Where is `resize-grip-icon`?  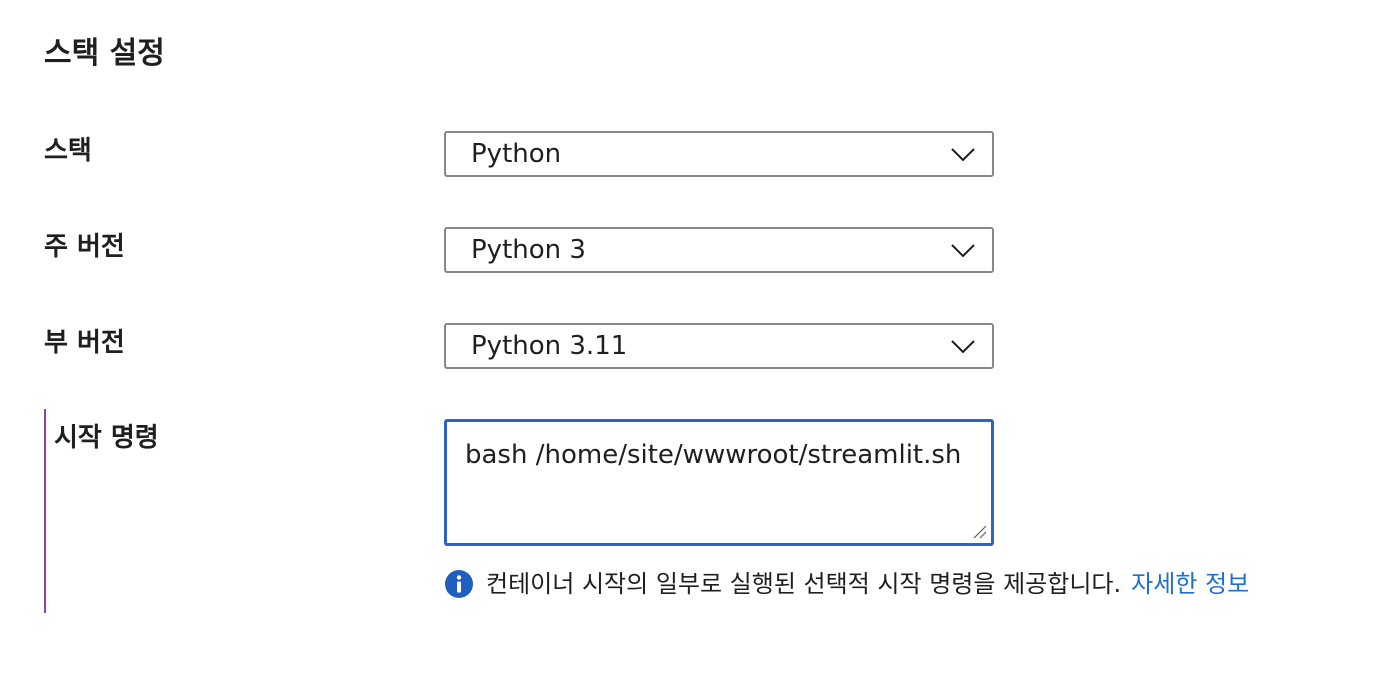
resize-grip-icon is located at coordinates (979, 531).